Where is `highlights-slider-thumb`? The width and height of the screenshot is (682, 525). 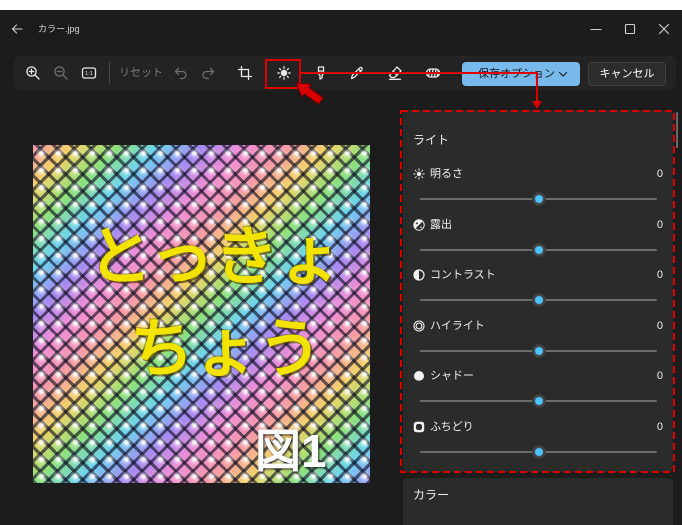
highlights-slider-thumb is located at coordinates (539, 351).